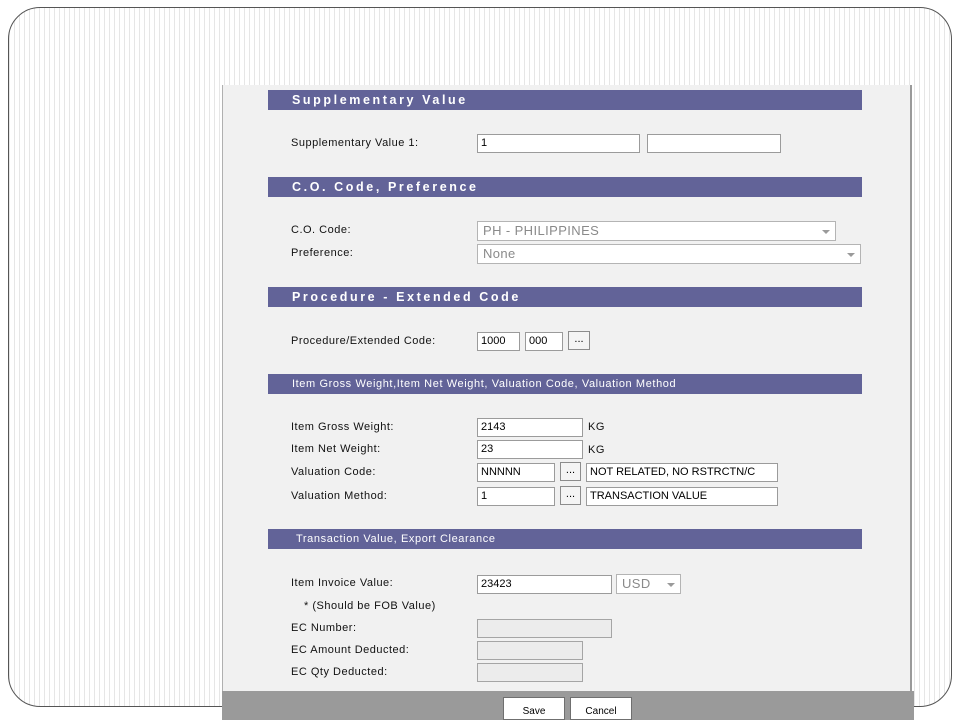 This screenshot has height=726, width=960. Describe the element at coordinates (544, 584) in the screenshot. I see `invoice-value-input: 23423` at that location.